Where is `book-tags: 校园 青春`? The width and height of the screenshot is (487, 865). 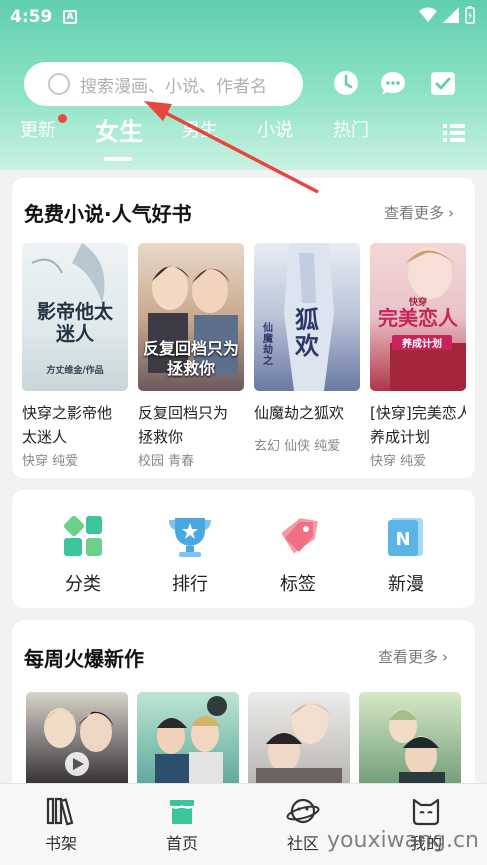 book-tags: 校园 青春 is located at coordinates (166, 461).